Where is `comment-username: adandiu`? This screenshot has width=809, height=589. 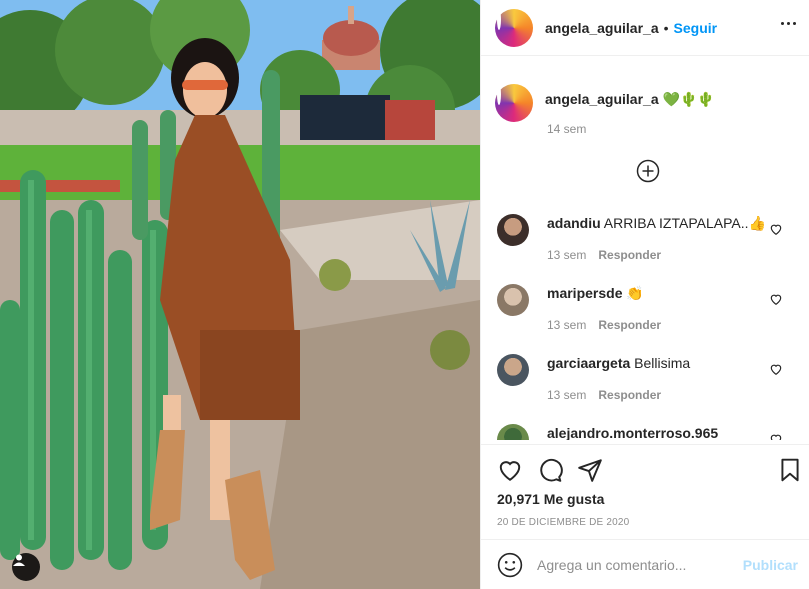 comment-username: adandiu is located at coordinates (574, 223).